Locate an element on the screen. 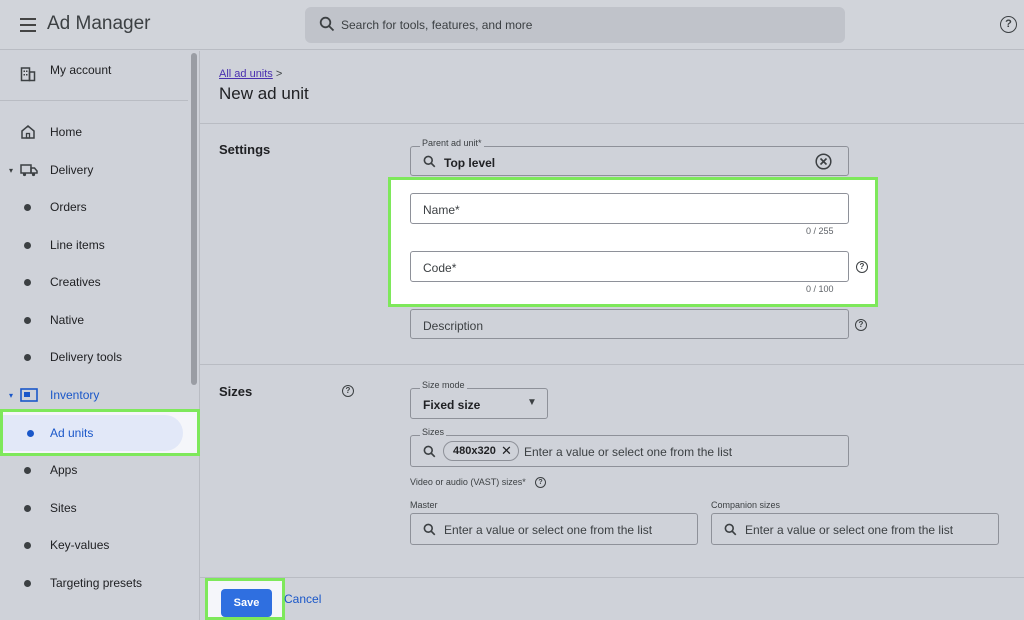  menu-icon is located at coordinates (28, 25).